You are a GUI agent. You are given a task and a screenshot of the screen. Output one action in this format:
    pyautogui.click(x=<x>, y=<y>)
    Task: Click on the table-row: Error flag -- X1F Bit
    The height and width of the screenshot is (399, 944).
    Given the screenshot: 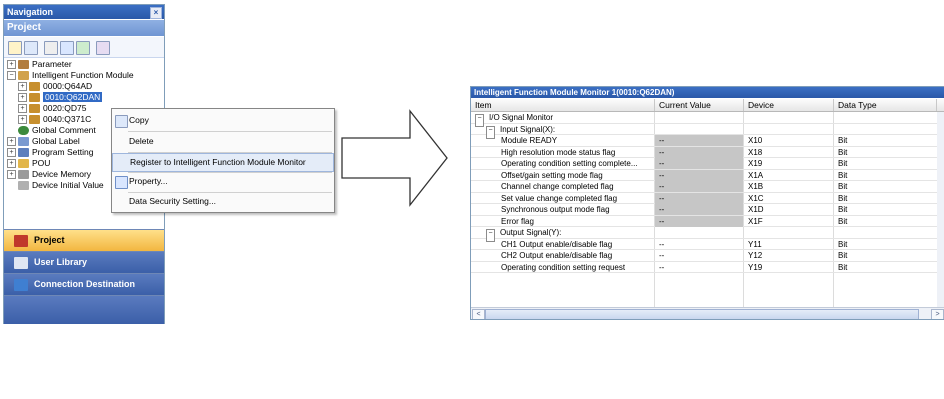 What is the action you would take?
    pyautogui.click(x=707, y=221)
    